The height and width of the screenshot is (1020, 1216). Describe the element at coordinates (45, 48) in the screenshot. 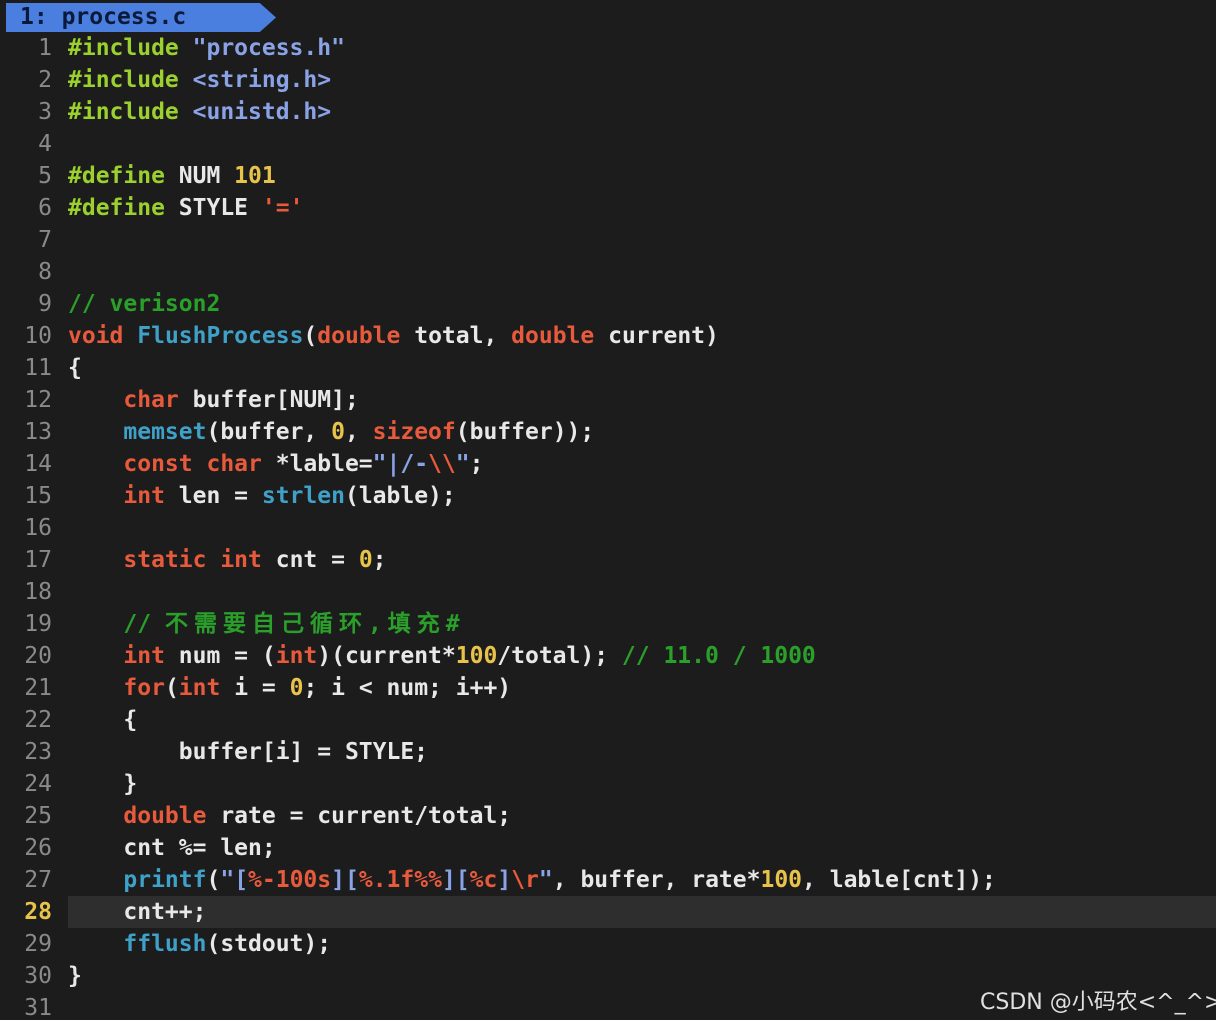

I see `line-number: 1` at that location.